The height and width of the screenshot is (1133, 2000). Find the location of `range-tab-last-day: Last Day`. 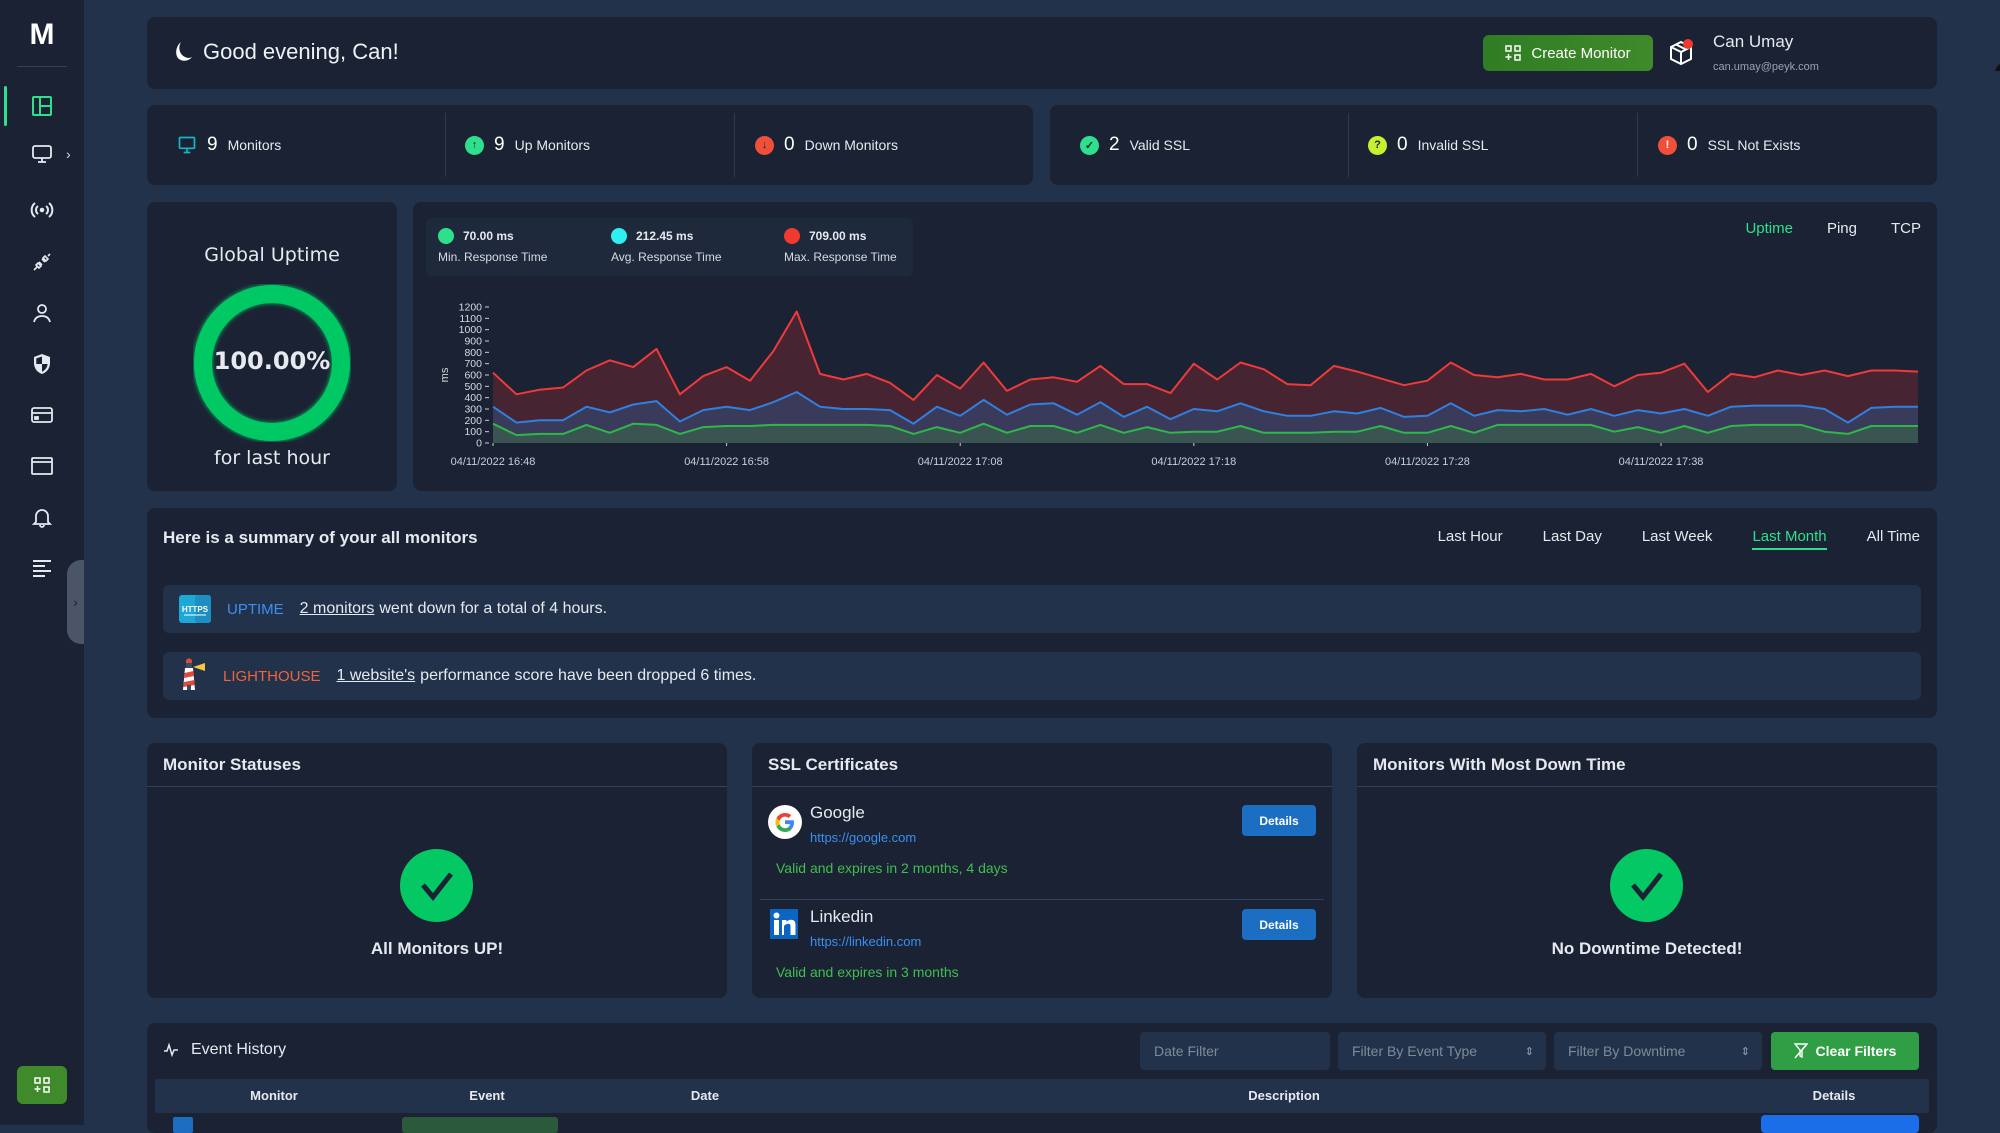

range-tab-last-day: Last Day is located at coordinates (1572, 539).